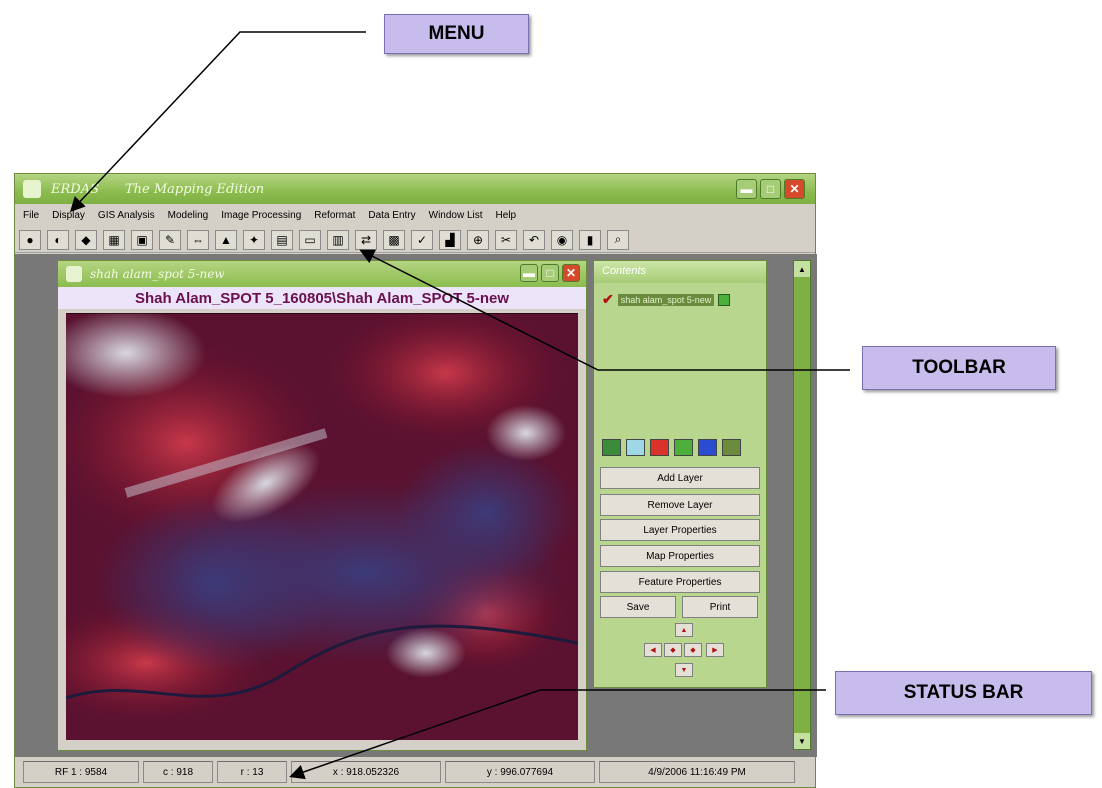  Describe the element at coordinates (394, 239) in the screenshot. I see `table-icon: ▩` at that location.